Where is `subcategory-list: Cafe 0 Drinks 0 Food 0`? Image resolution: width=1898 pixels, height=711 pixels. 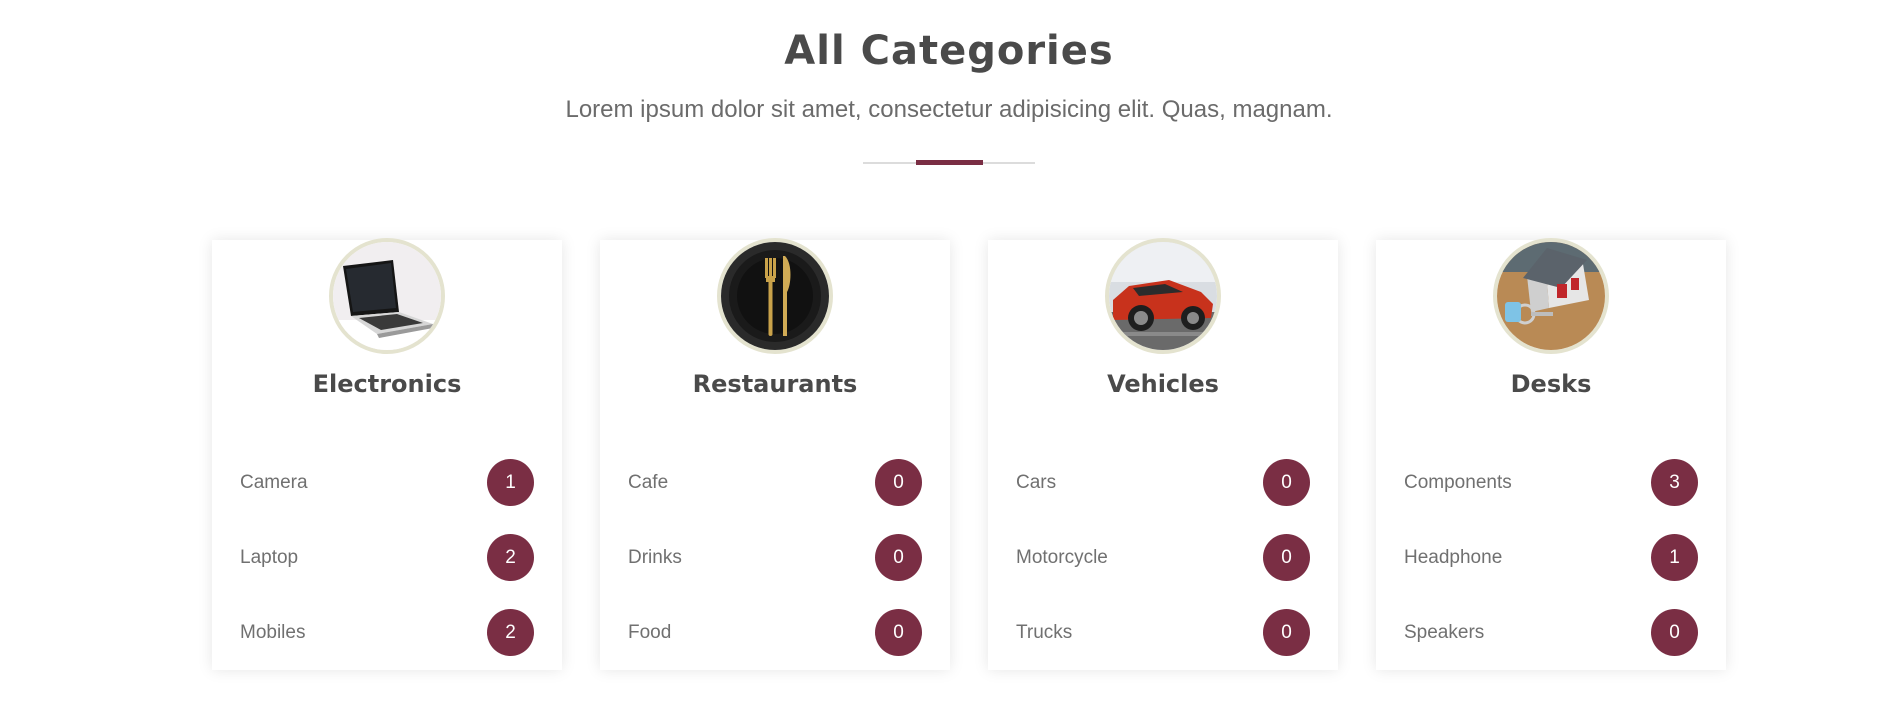 subcategory-list: Cafe 0 Drinks 0 Food 0 is located at coordinates (775, 557).